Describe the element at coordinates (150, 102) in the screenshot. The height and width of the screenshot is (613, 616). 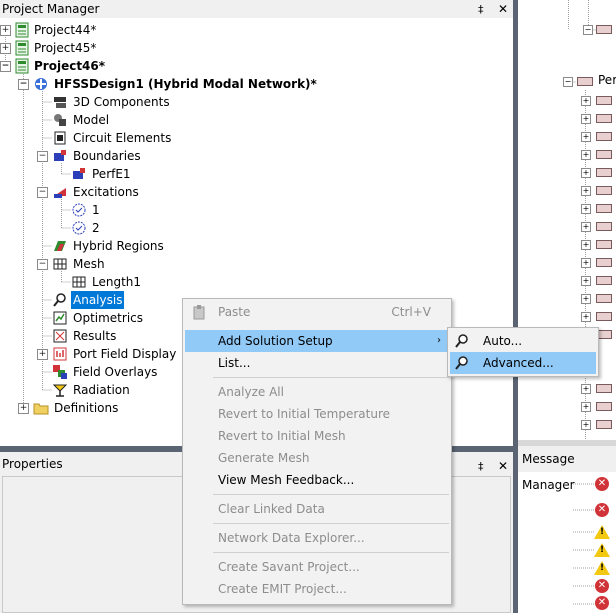
I see `tree-item-3d-components: 3D Components` at that location.